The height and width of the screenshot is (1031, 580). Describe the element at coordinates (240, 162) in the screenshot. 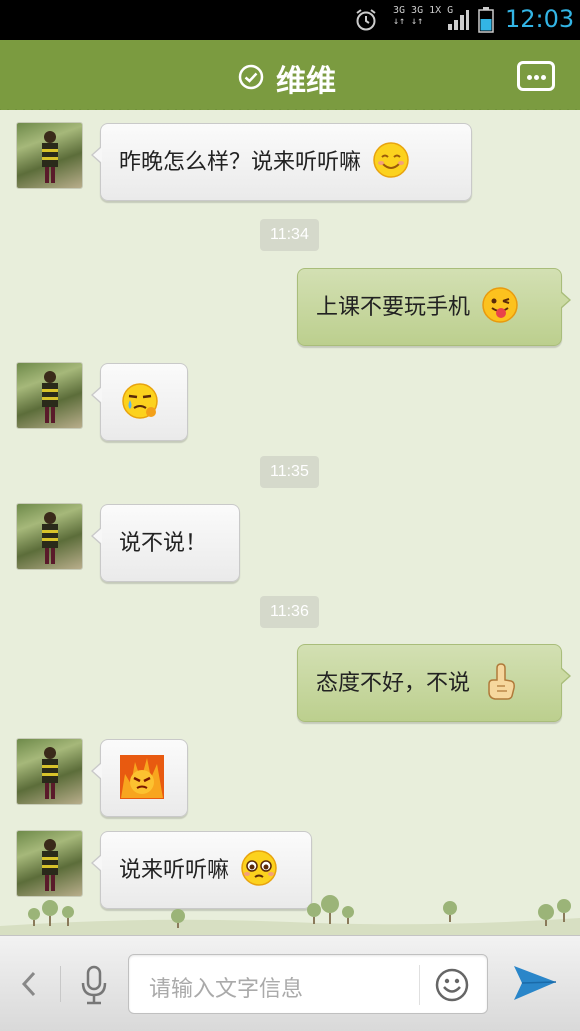

I see `message-text: 昨晚怎么样？说来听听嘛` at that location.